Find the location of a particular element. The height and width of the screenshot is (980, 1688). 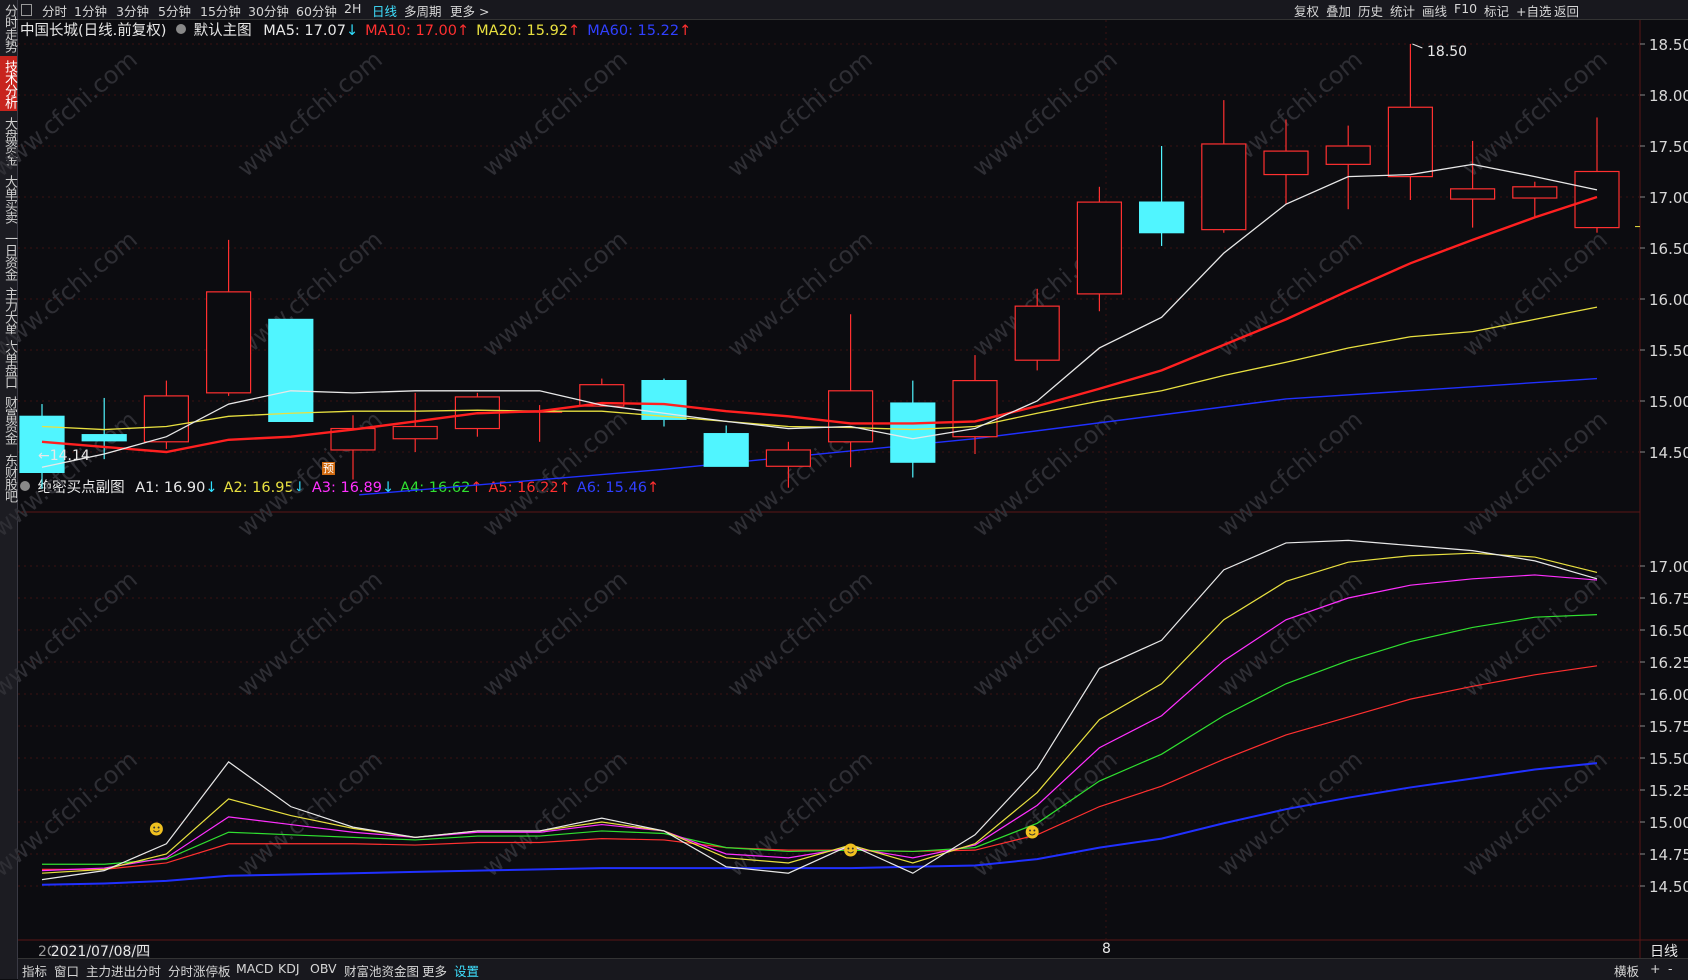

signal-mouth is located at coordinates (156, 831).